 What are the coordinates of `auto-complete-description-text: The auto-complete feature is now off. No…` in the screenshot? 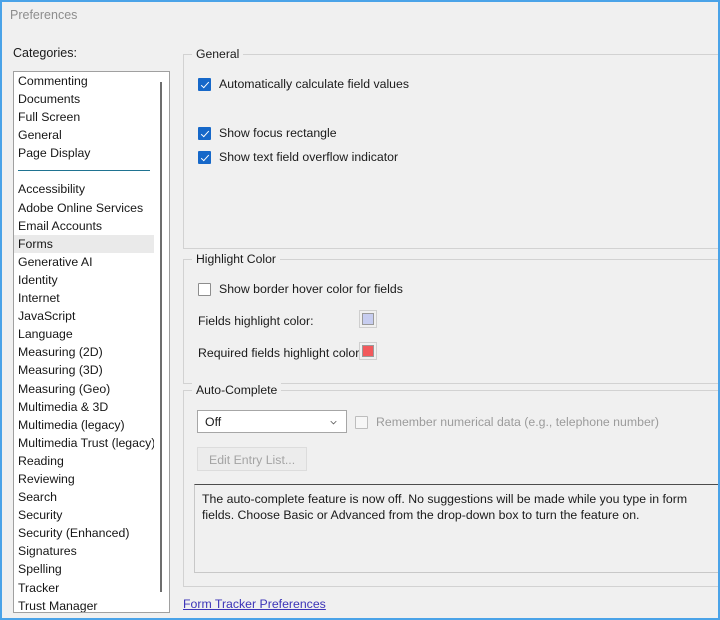 It's located at (445, 507).